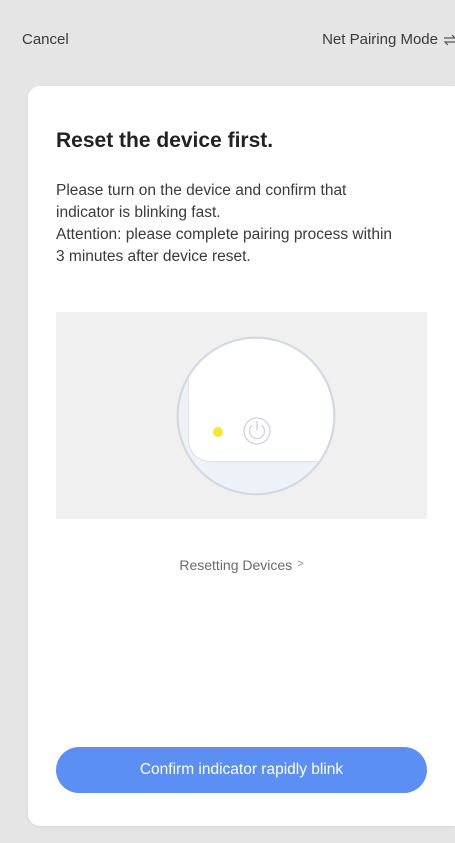 This screenshot has width=455, height=843. What do you see at coordinates (241, 770) in the screenshot?
I see `confirm-indicator-button: Confirm indicator rapidly blink` at bounding box center [241, 770].